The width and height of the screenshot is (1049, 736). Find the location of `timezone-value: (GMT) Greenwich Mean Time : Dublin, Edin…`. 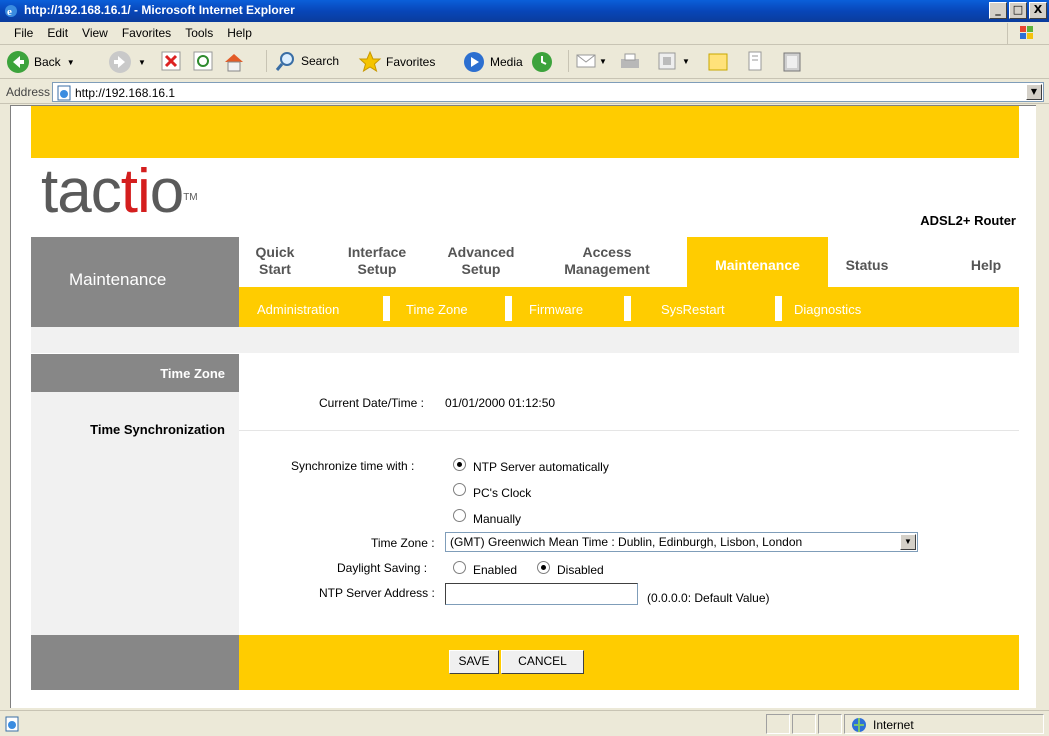

timezone-value: (GMT) Greenwich Mean Time : Dublin, Edin… is located at coordinates (626, 542).